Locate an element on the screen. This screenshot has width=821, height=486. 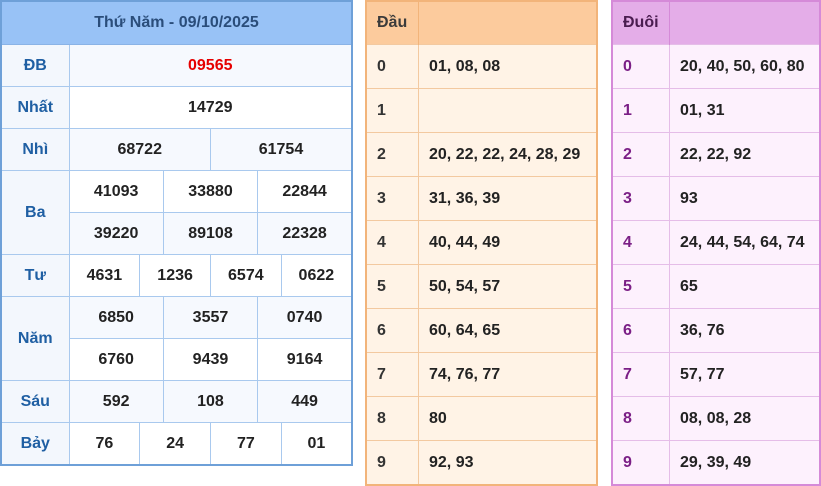
tail-header: Đuôi is located at coordinates (641, 23).